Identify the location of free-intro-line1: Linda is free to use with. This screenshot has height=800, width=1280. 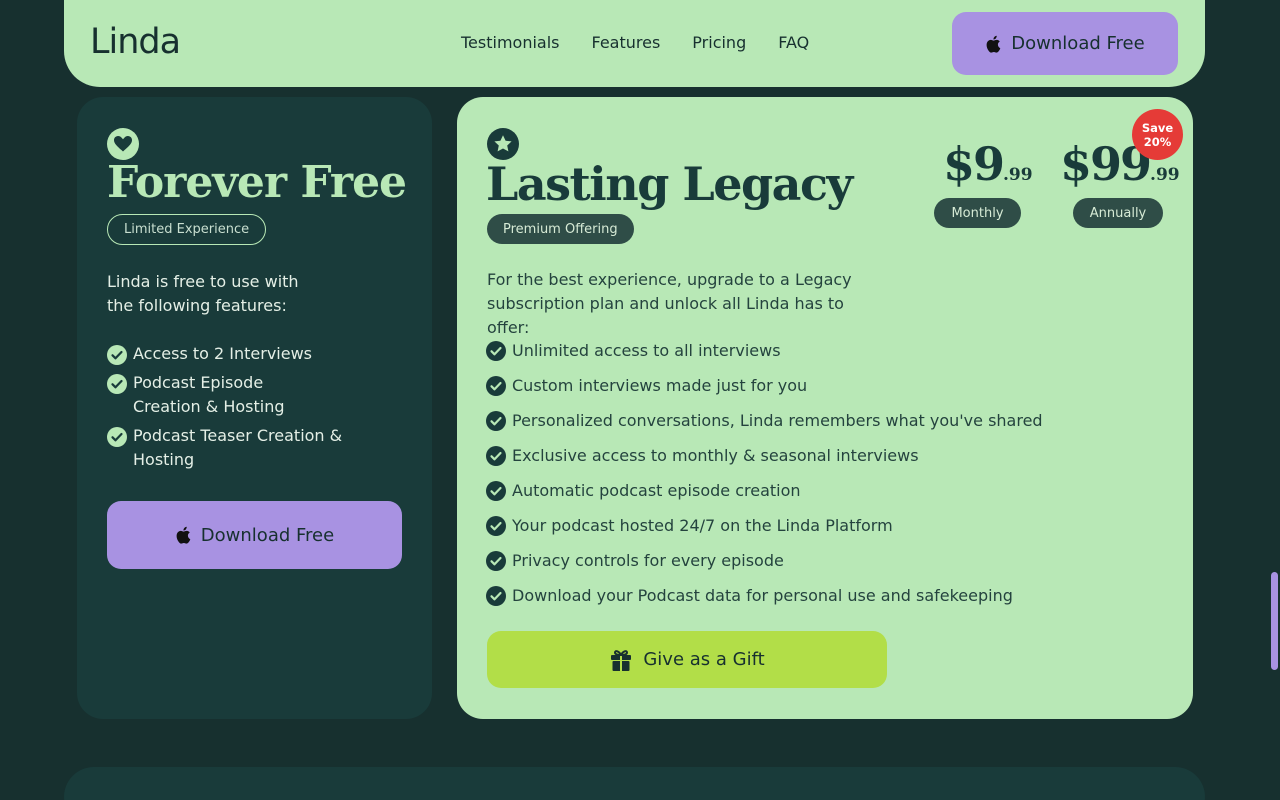
(203, 281).